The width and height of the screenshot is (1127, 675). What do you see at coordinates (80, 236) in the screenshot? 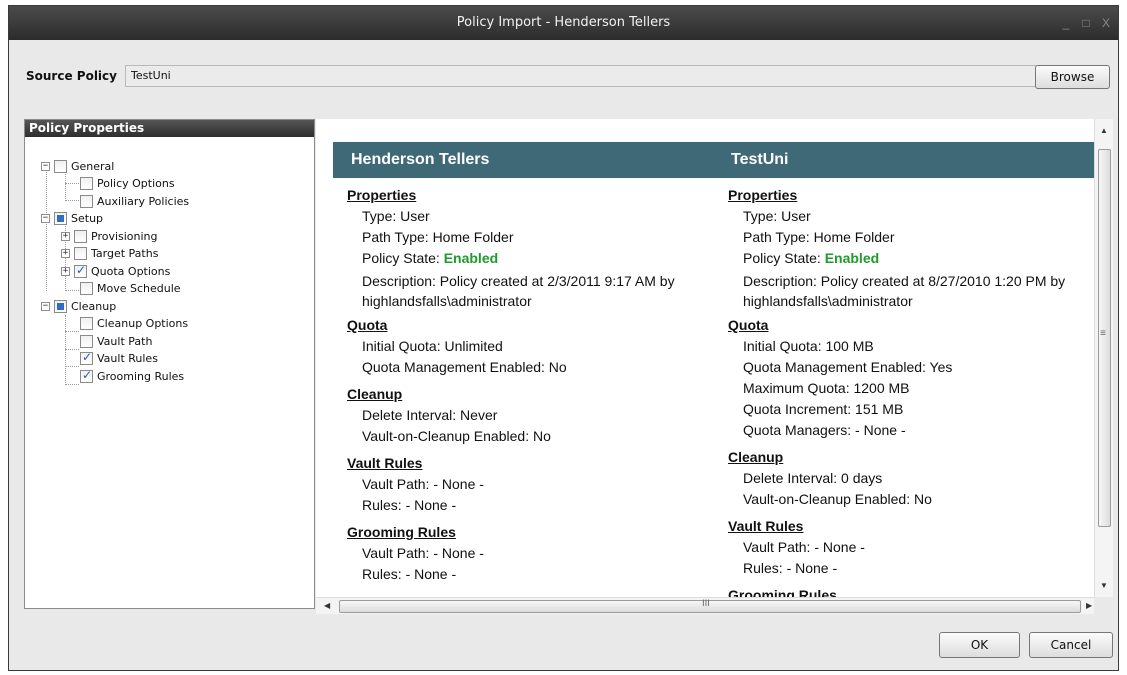
I see `provisioning-checkbox` at bounding box center [80, 236].